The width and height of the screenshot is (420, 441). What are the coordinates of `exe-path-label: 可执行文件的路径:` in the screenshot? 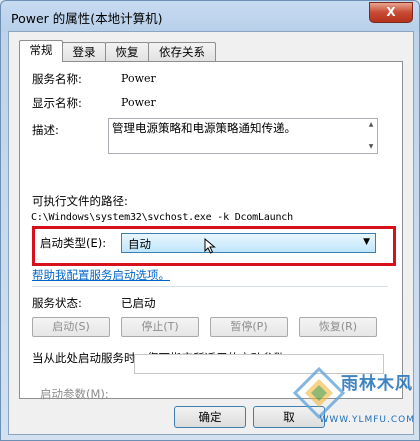 It's located at (80, 201).